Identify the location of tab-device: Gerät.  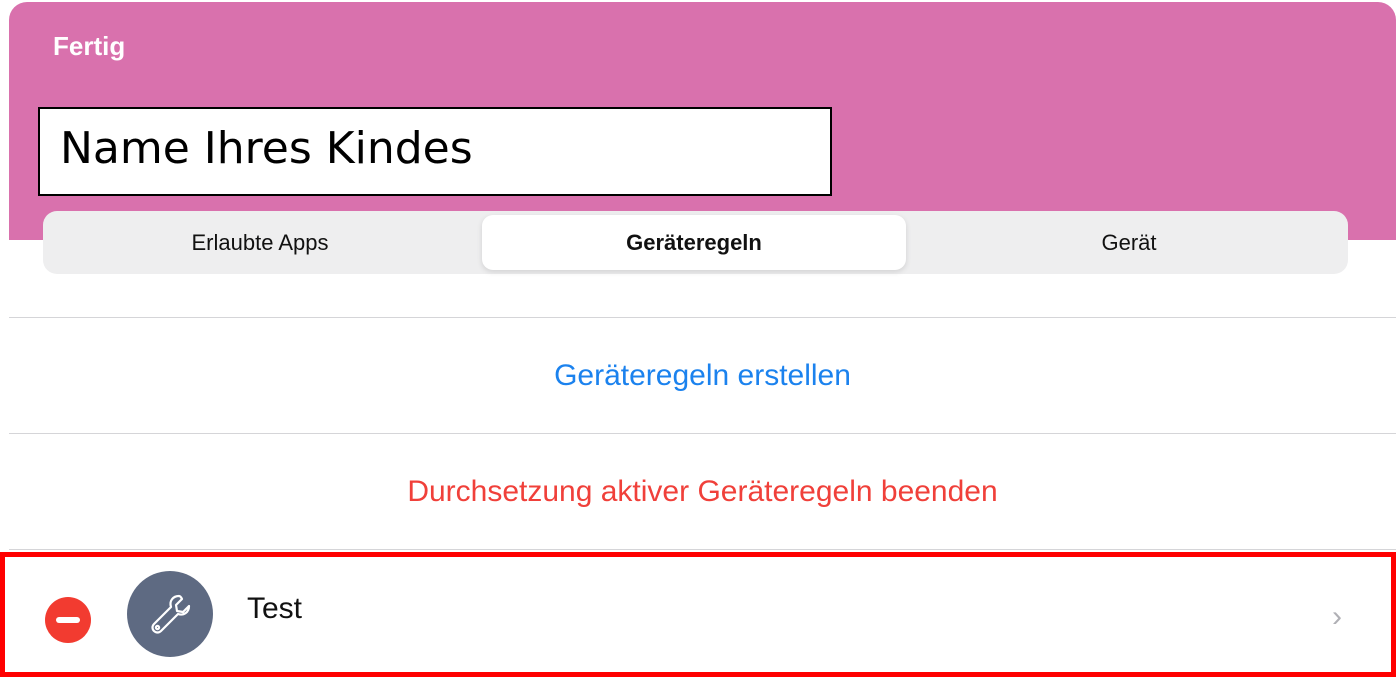
(1129, 242).